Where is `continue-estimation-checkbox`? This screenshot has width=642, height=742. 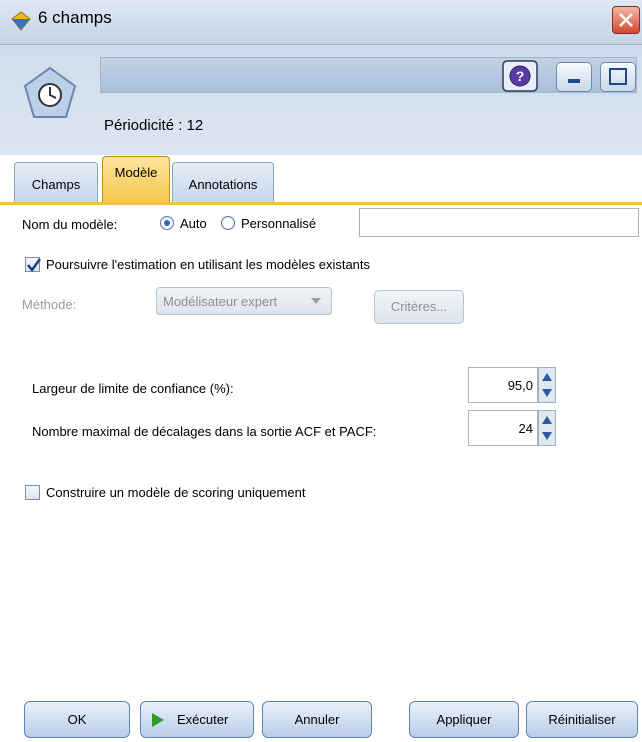
continue-estimation-checkbox is located at coordinates (33, 265).